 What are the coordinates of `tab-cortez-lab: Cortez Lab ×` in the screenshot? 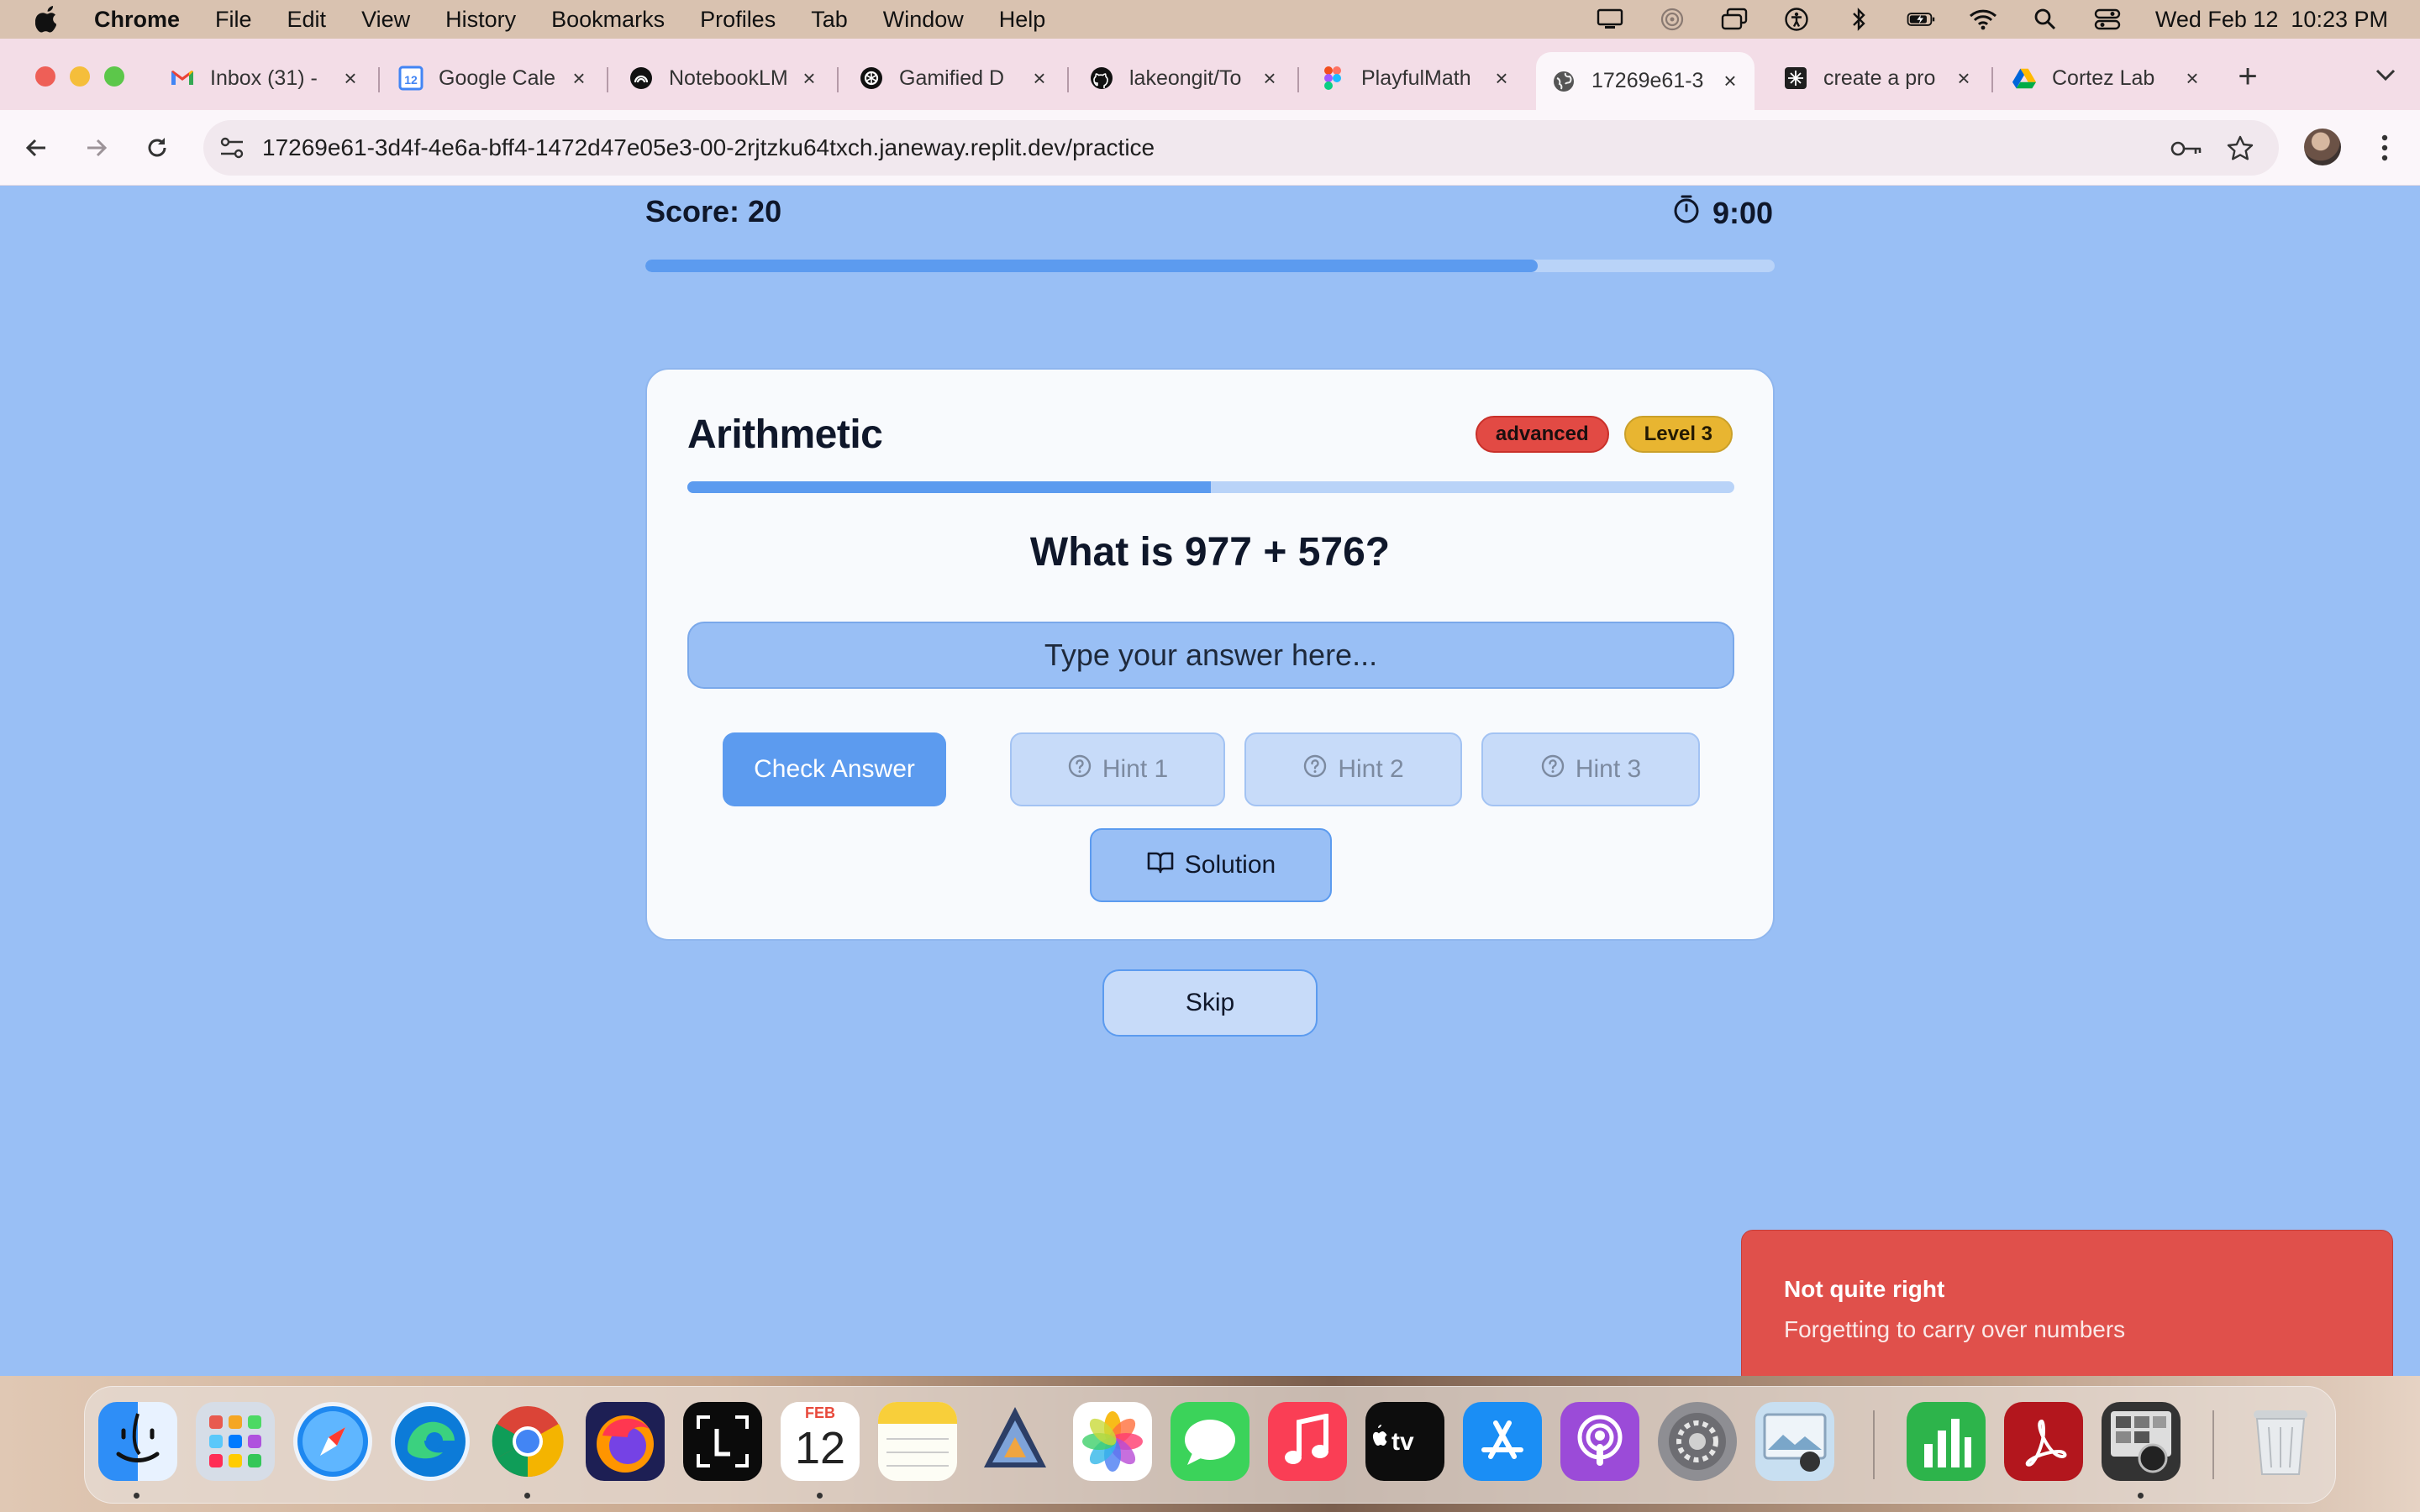 It's located at (2101, 78).